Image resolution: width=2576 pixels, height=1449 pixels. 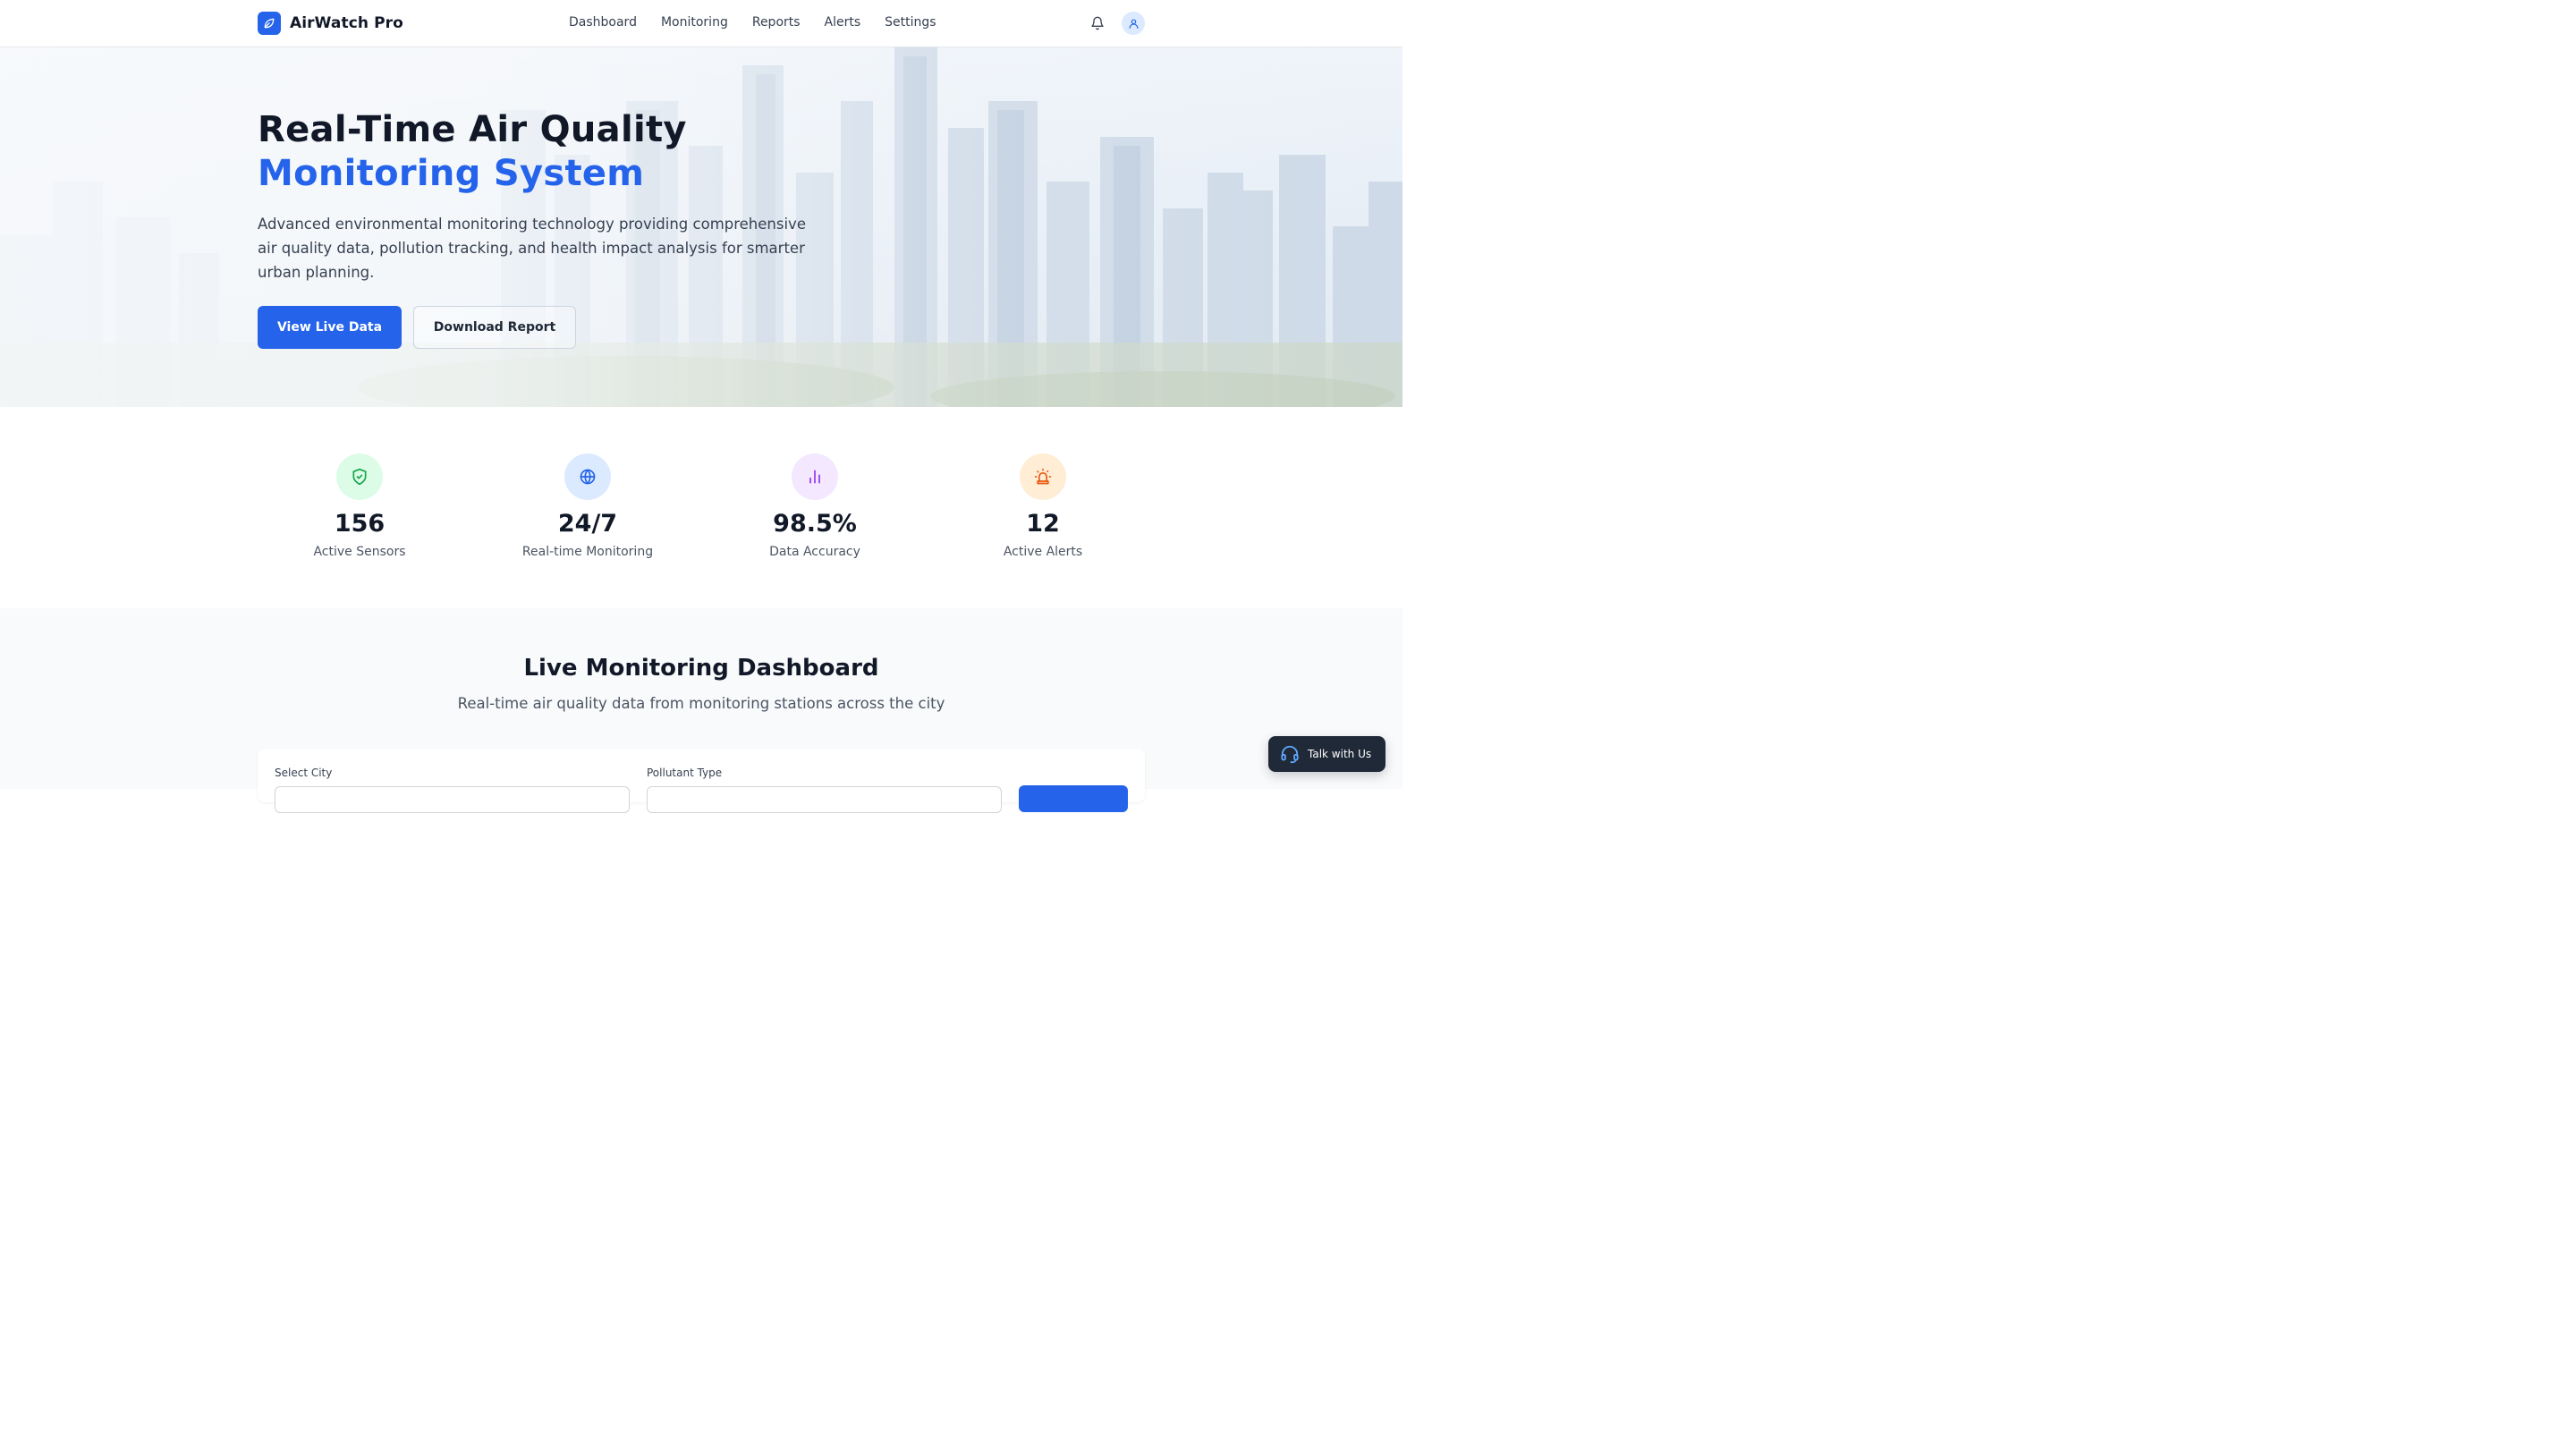 I want to click on user-icon, so click(x=1133, y=24).